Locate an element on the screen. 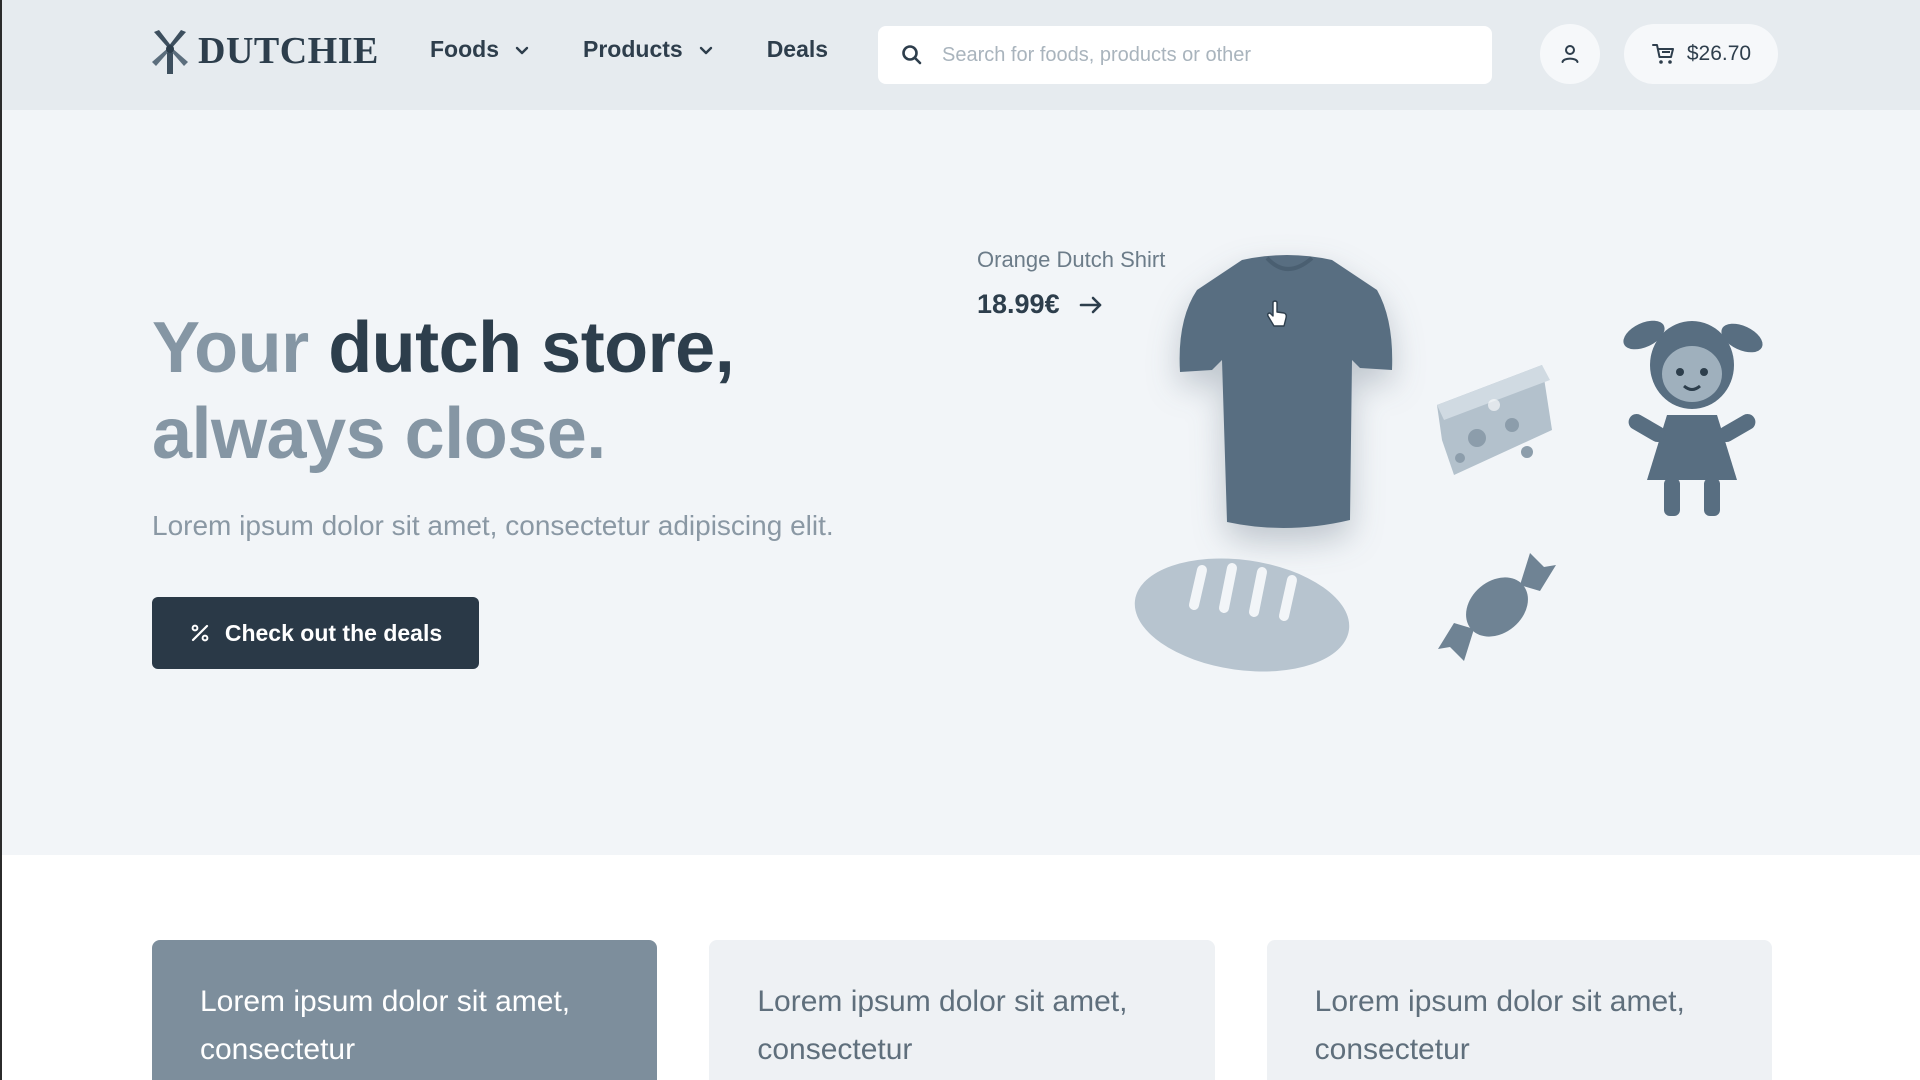  brand-name: DUTCHIE is located at coordinates (288, 51).